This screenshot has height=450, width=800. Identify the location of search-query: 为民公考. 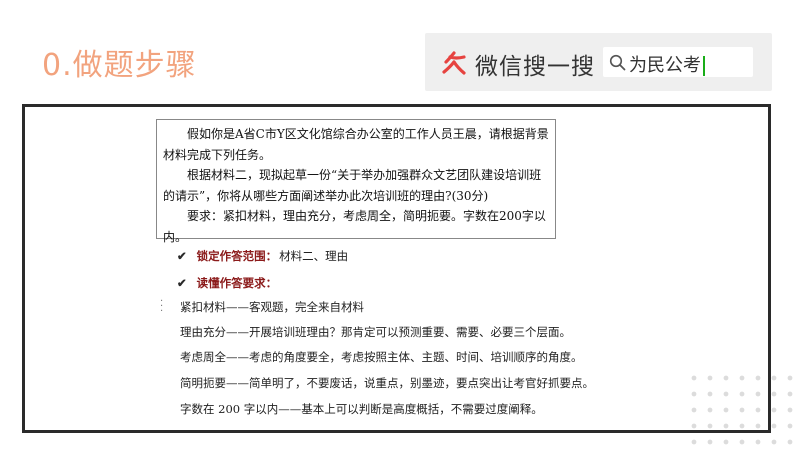
(665, 65).